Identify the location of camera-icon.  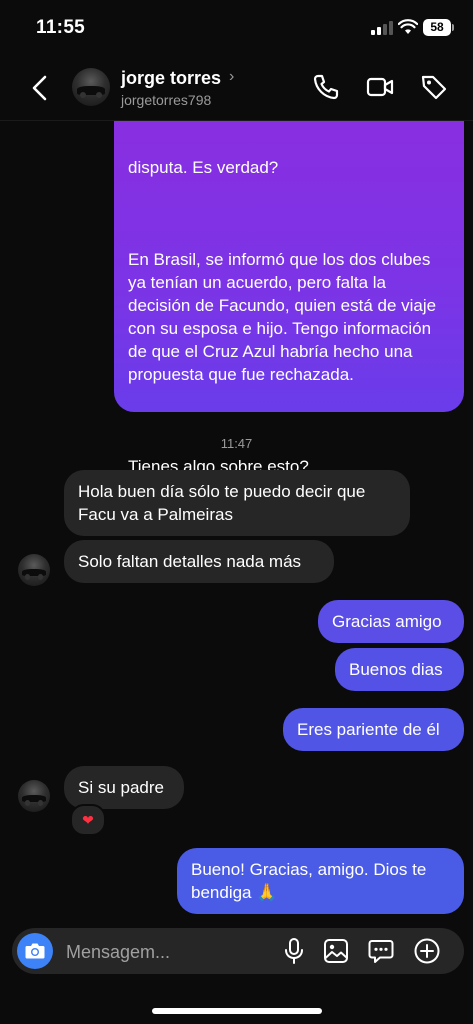
(35, 951).